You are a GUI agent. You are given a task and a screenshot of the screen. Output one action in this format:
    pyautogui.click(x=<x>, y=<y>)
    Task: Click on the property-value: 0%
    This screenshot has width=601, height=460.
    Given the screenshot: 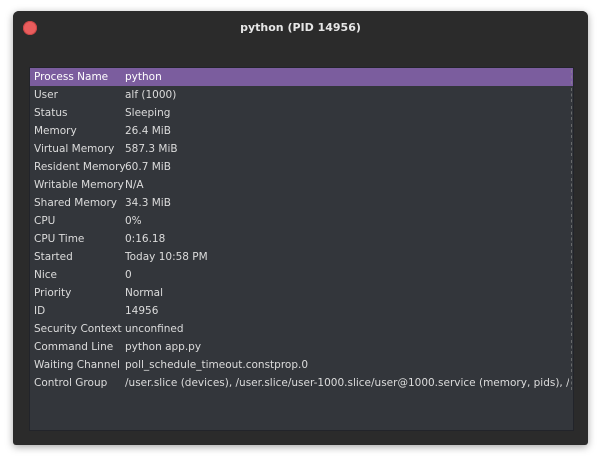 What is the action you would take?
    pyautogui.click(x=133, y=221)
    